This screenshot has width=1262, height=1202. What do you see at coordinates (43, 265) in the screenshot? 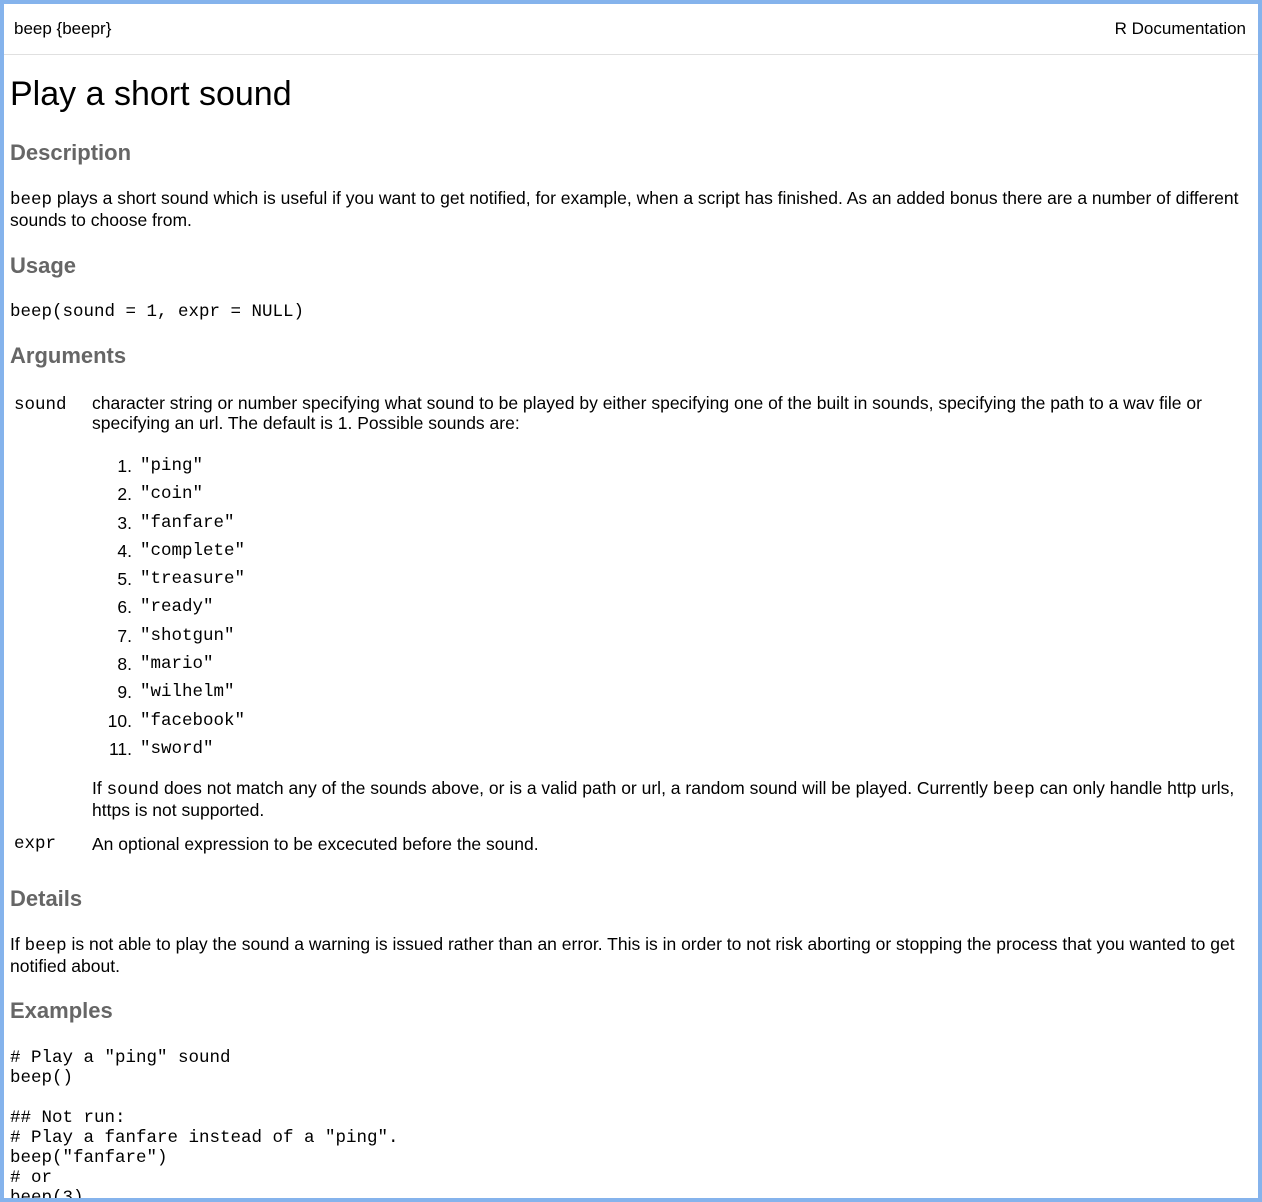
I see `usage-heading: Usage` at bounding box center [43, 265].